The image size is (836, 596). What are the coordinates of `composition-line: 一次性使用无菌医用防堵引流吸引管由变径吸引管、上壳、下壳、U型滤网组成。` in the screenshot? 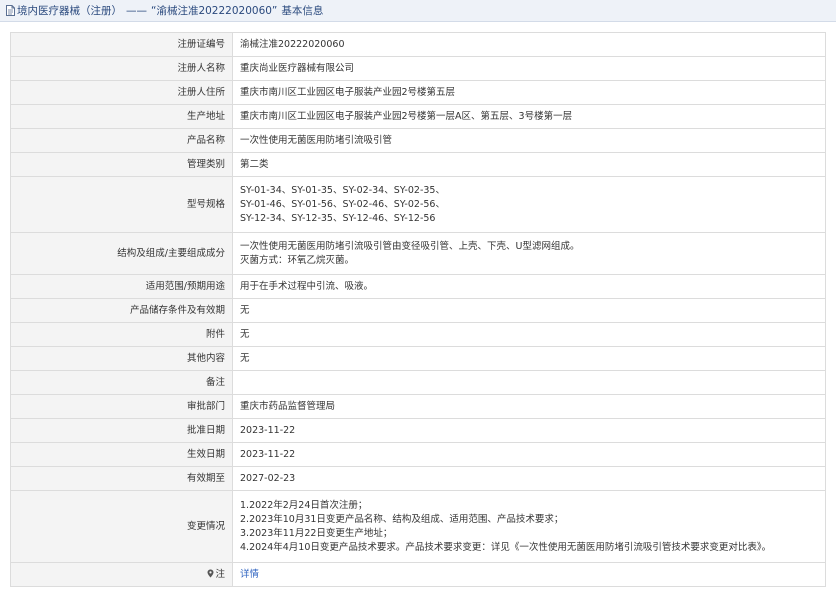 It's located at (410, 246).